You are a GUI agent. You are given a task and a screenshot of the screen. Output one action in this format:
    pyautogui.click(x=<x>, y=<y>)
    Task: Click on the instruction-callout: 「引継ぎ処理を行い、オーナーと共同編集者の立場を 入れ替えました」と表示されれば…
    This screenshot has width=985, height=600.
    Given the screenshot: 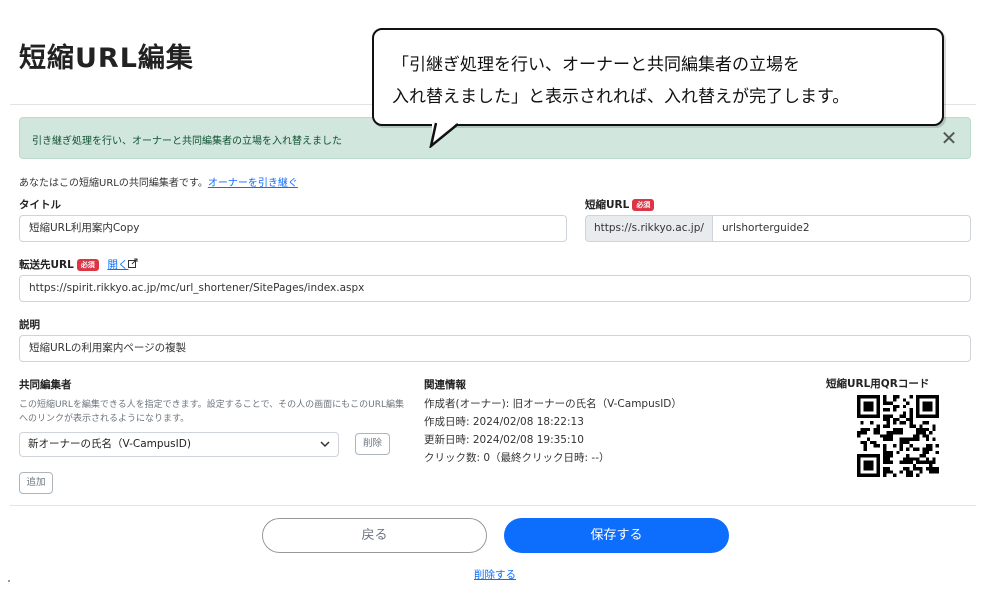 What is the action you would take?
    pyautogui.click(x=658, y=77)
    